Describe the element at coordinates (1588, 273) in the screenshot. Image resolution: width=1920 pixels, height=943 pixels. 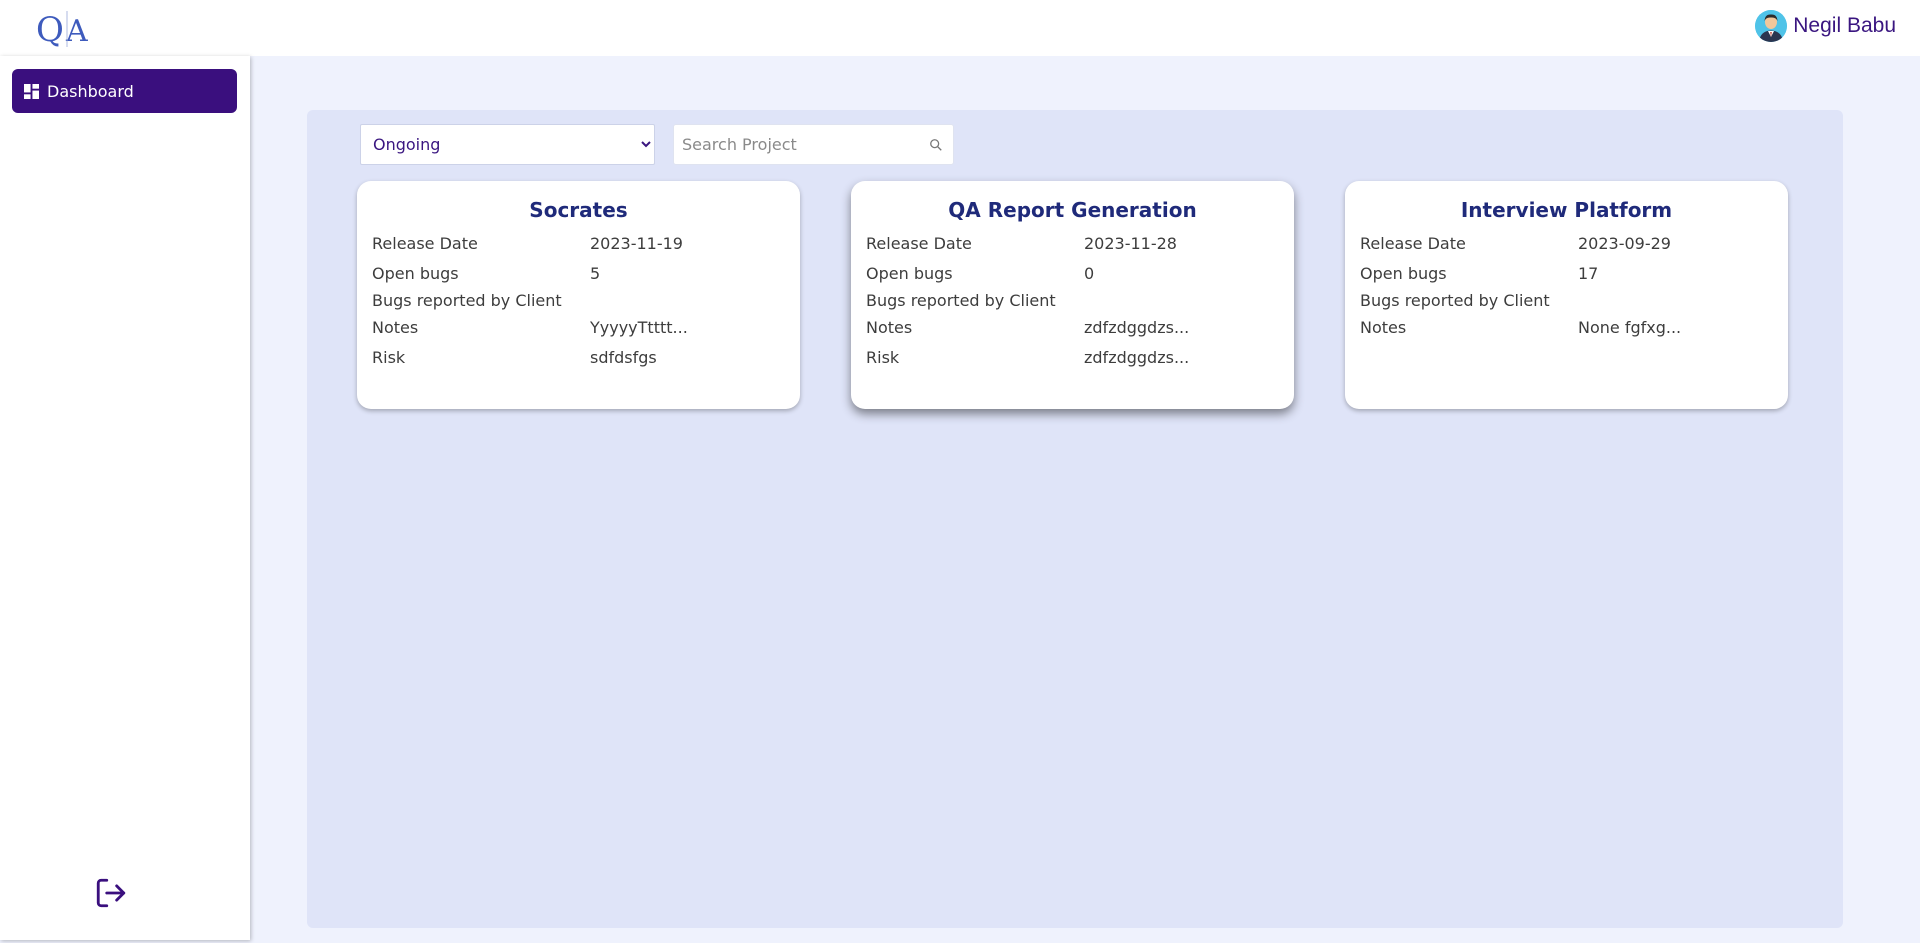
I see `open-bugs-value: 17` at that location.